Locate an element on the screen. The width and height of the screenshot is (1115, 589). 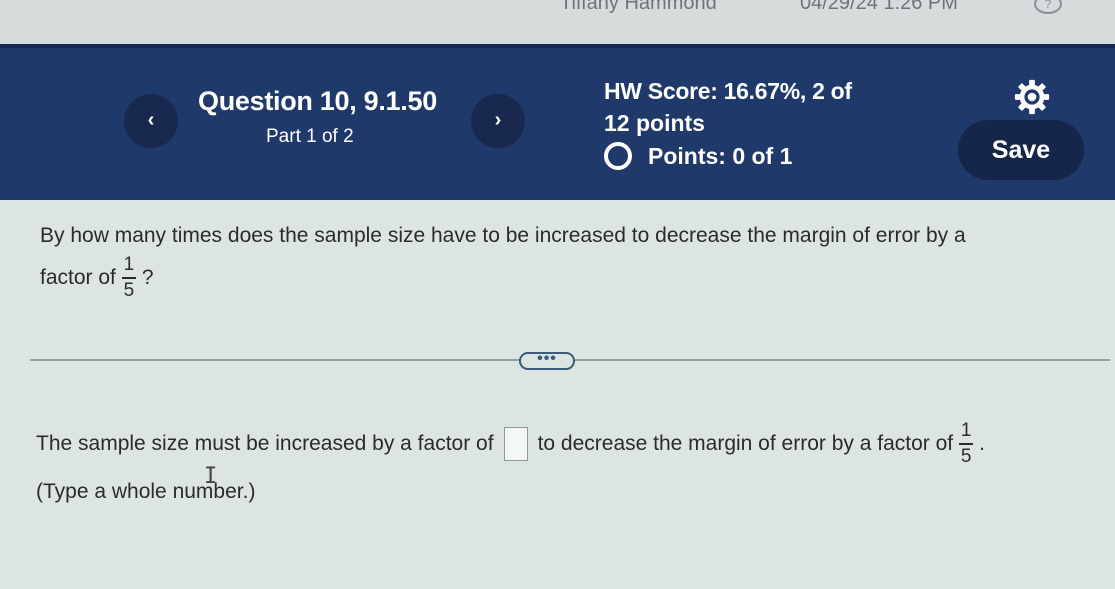
question-text-line2: factor of 1 5 ? is located at coordinates (97, 278).